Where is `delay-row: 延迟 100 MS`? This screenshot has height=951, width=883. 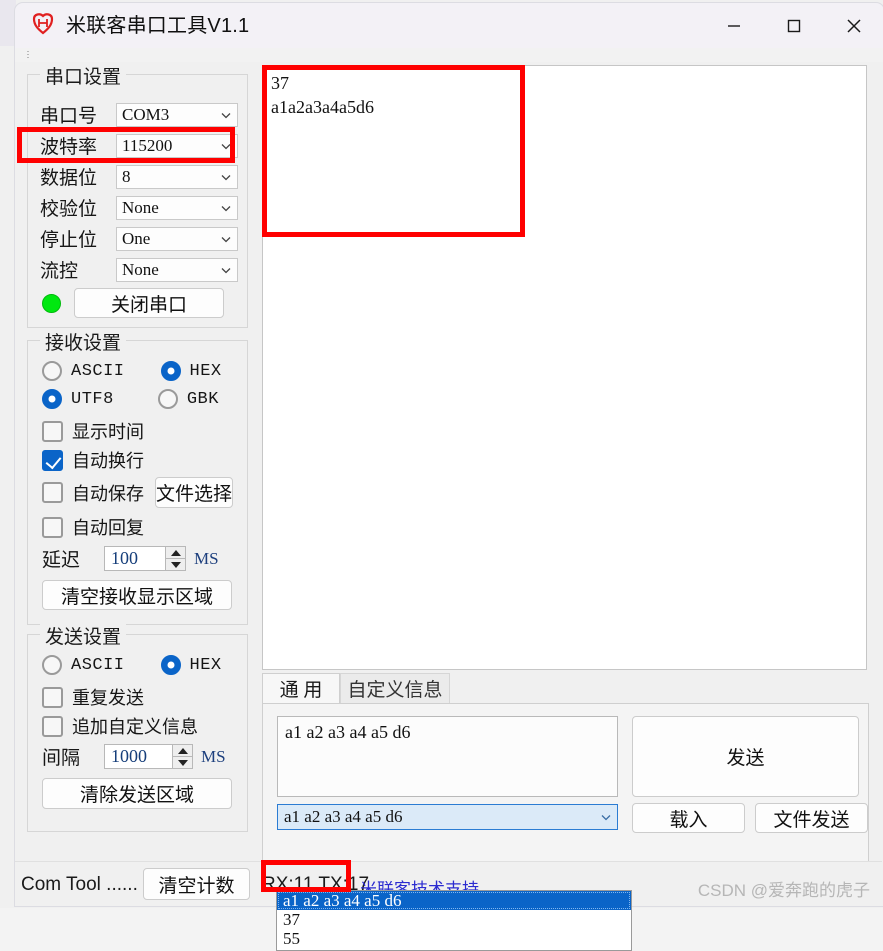 delay-row: 延迟 100 MS is located at coordinates (130, 558).